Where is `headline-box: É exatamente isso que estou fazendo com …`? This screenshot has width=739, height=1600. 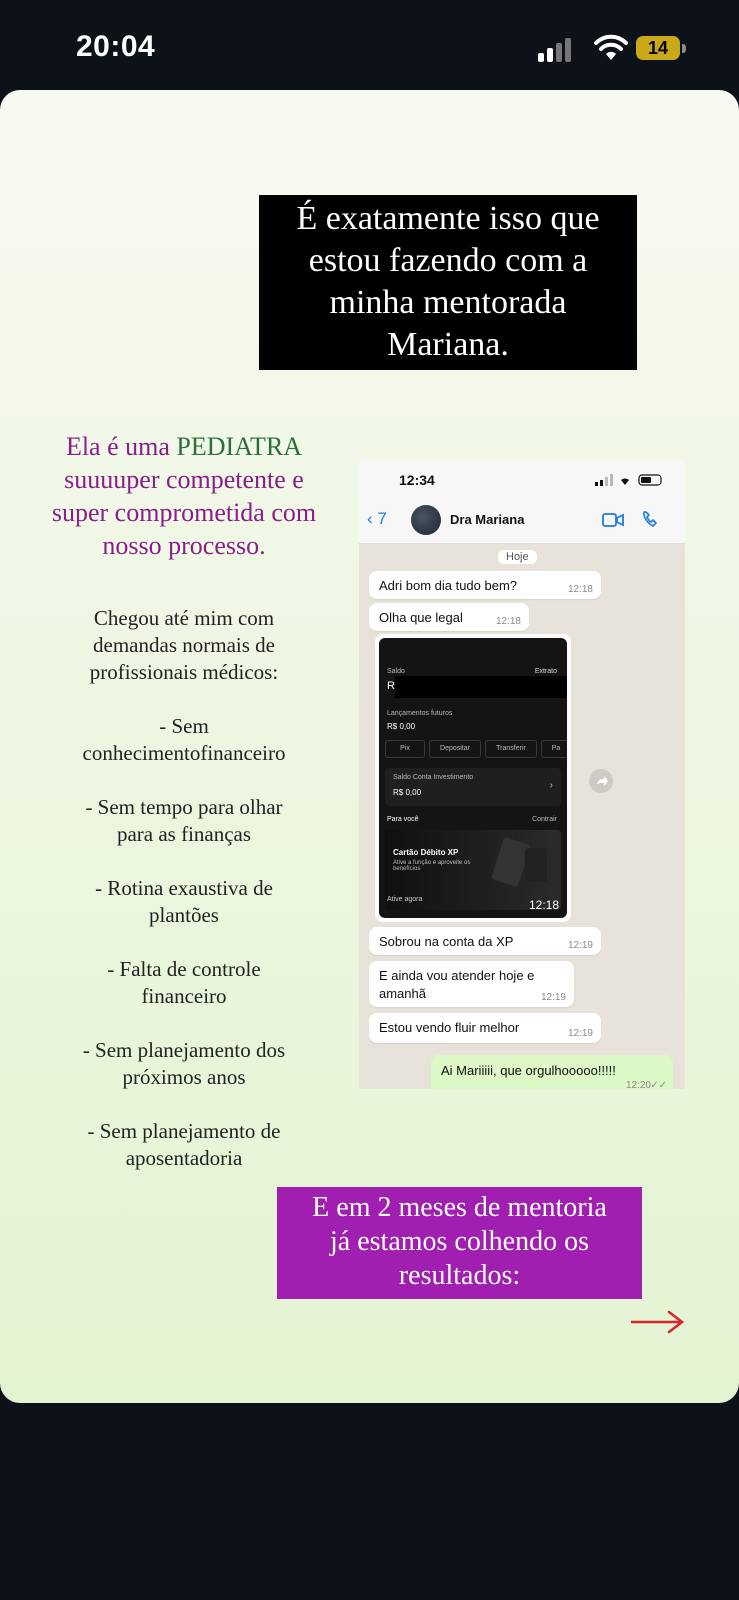 headline-box: É exatamente isso que estou fazendo com … is located at coordinates (448, 282).